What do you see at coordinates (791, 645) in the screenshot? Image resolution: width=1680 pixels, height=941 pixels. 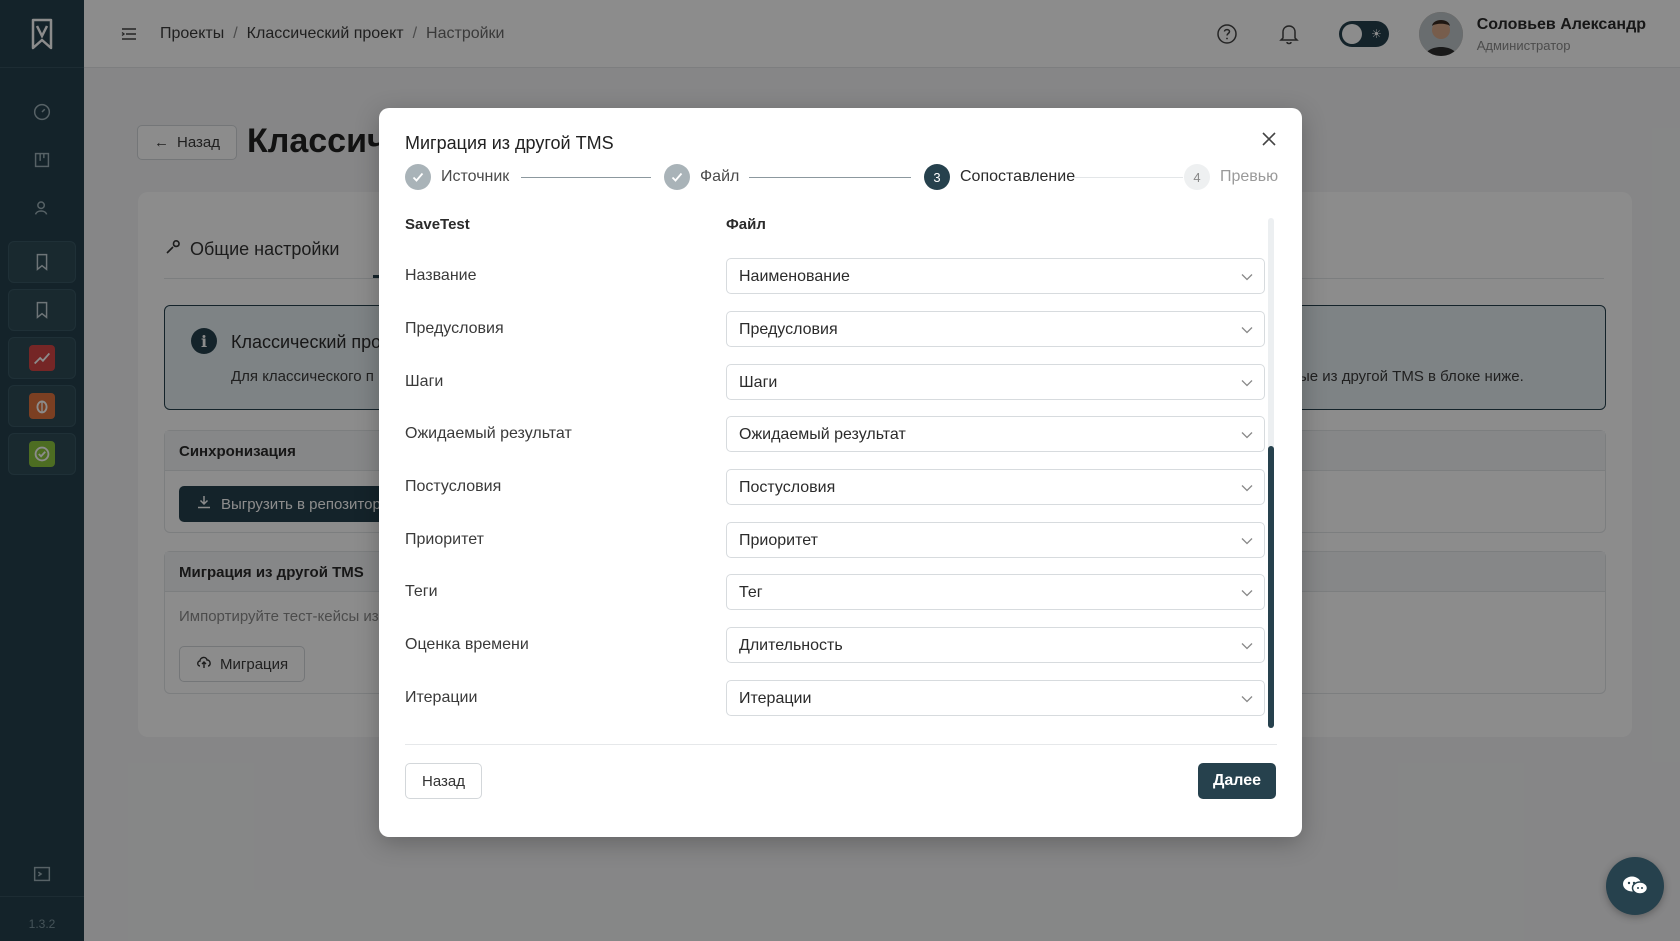 I see `select-value: Длительность` at bounding box center [791, 645].